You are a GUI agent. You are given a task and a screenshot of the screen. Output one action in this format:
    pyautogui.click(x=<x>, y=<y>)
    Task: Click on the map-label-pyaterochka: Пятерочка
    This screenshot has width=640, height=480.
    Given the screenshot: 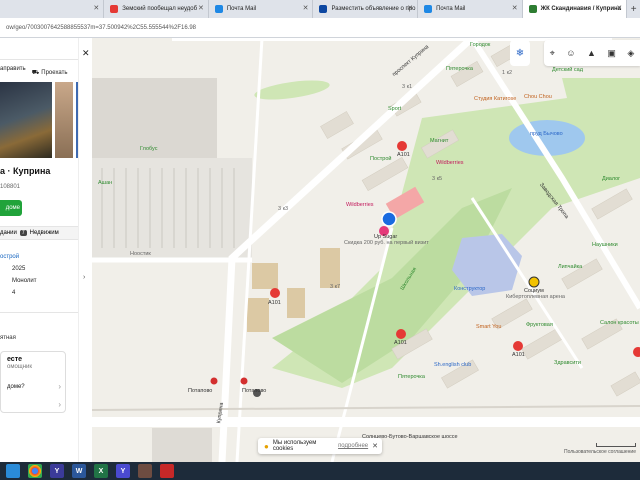 What is the action you would take?
    pyautogui.click(x=459, y=69)
    